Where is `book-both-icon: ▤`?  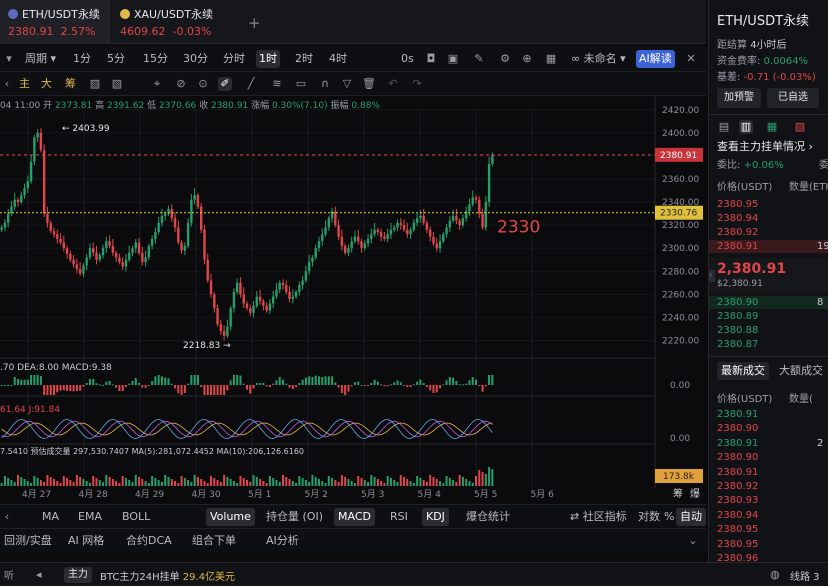
book-both-icon: ▤ is located at coordinates (724, 127).